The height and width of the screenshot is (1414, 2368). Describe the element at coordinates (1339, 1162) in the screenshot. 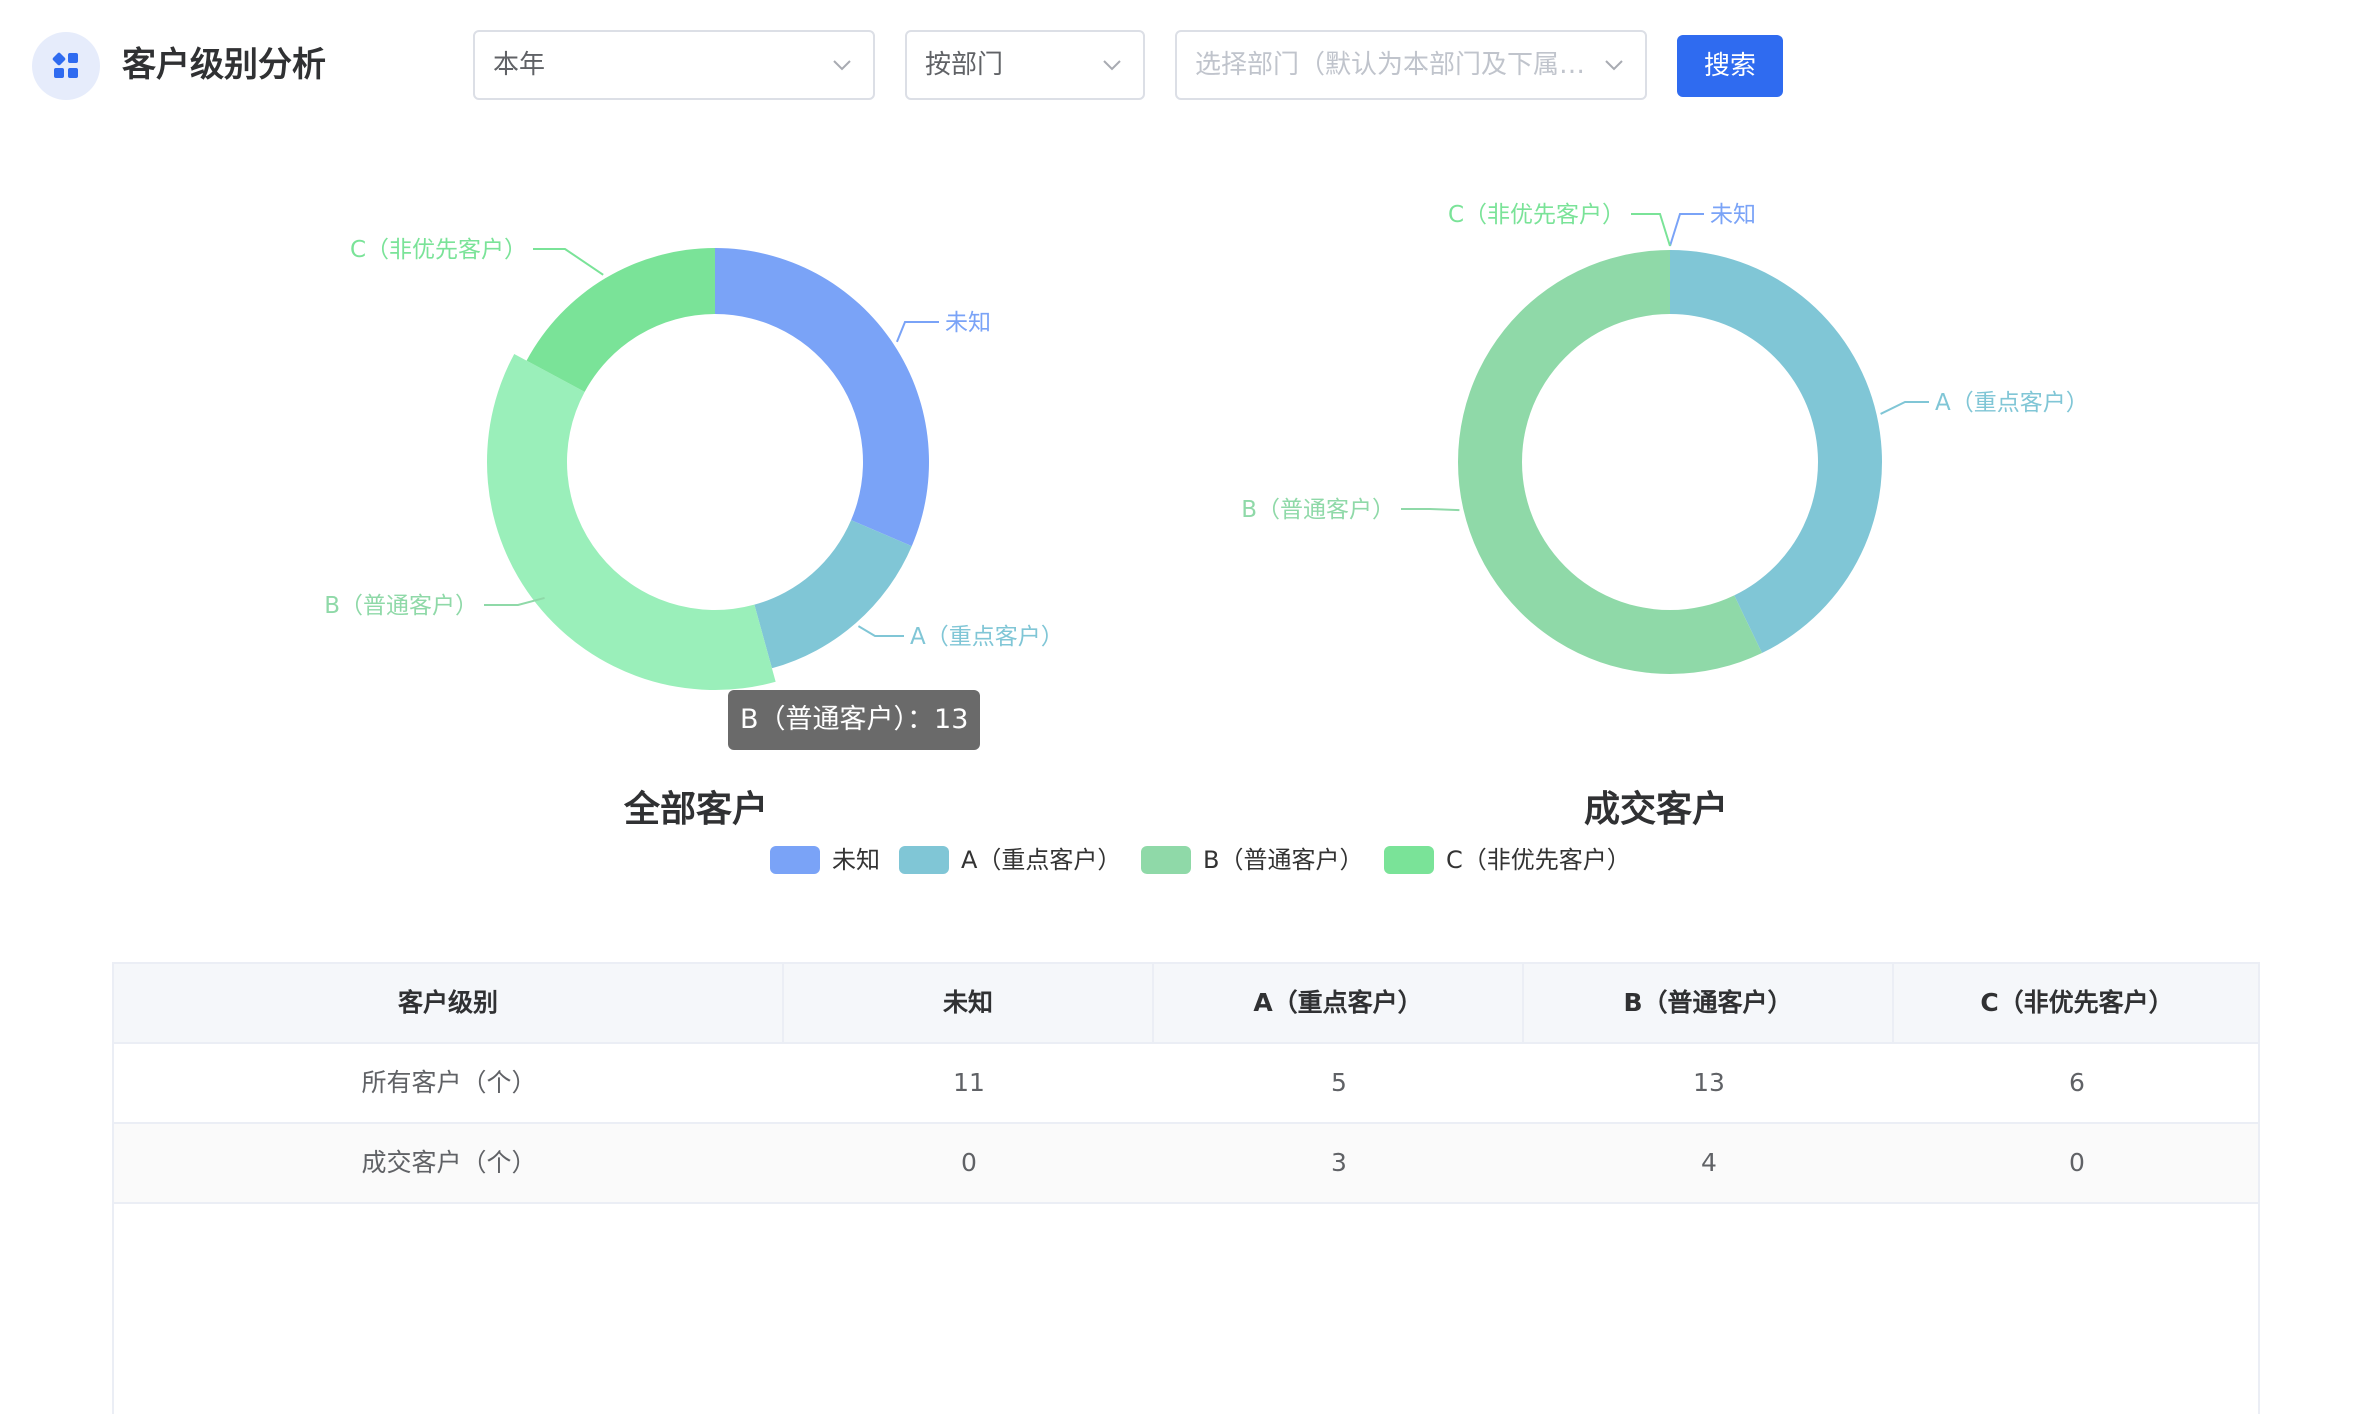

I see `table-cell: 3` at that location.